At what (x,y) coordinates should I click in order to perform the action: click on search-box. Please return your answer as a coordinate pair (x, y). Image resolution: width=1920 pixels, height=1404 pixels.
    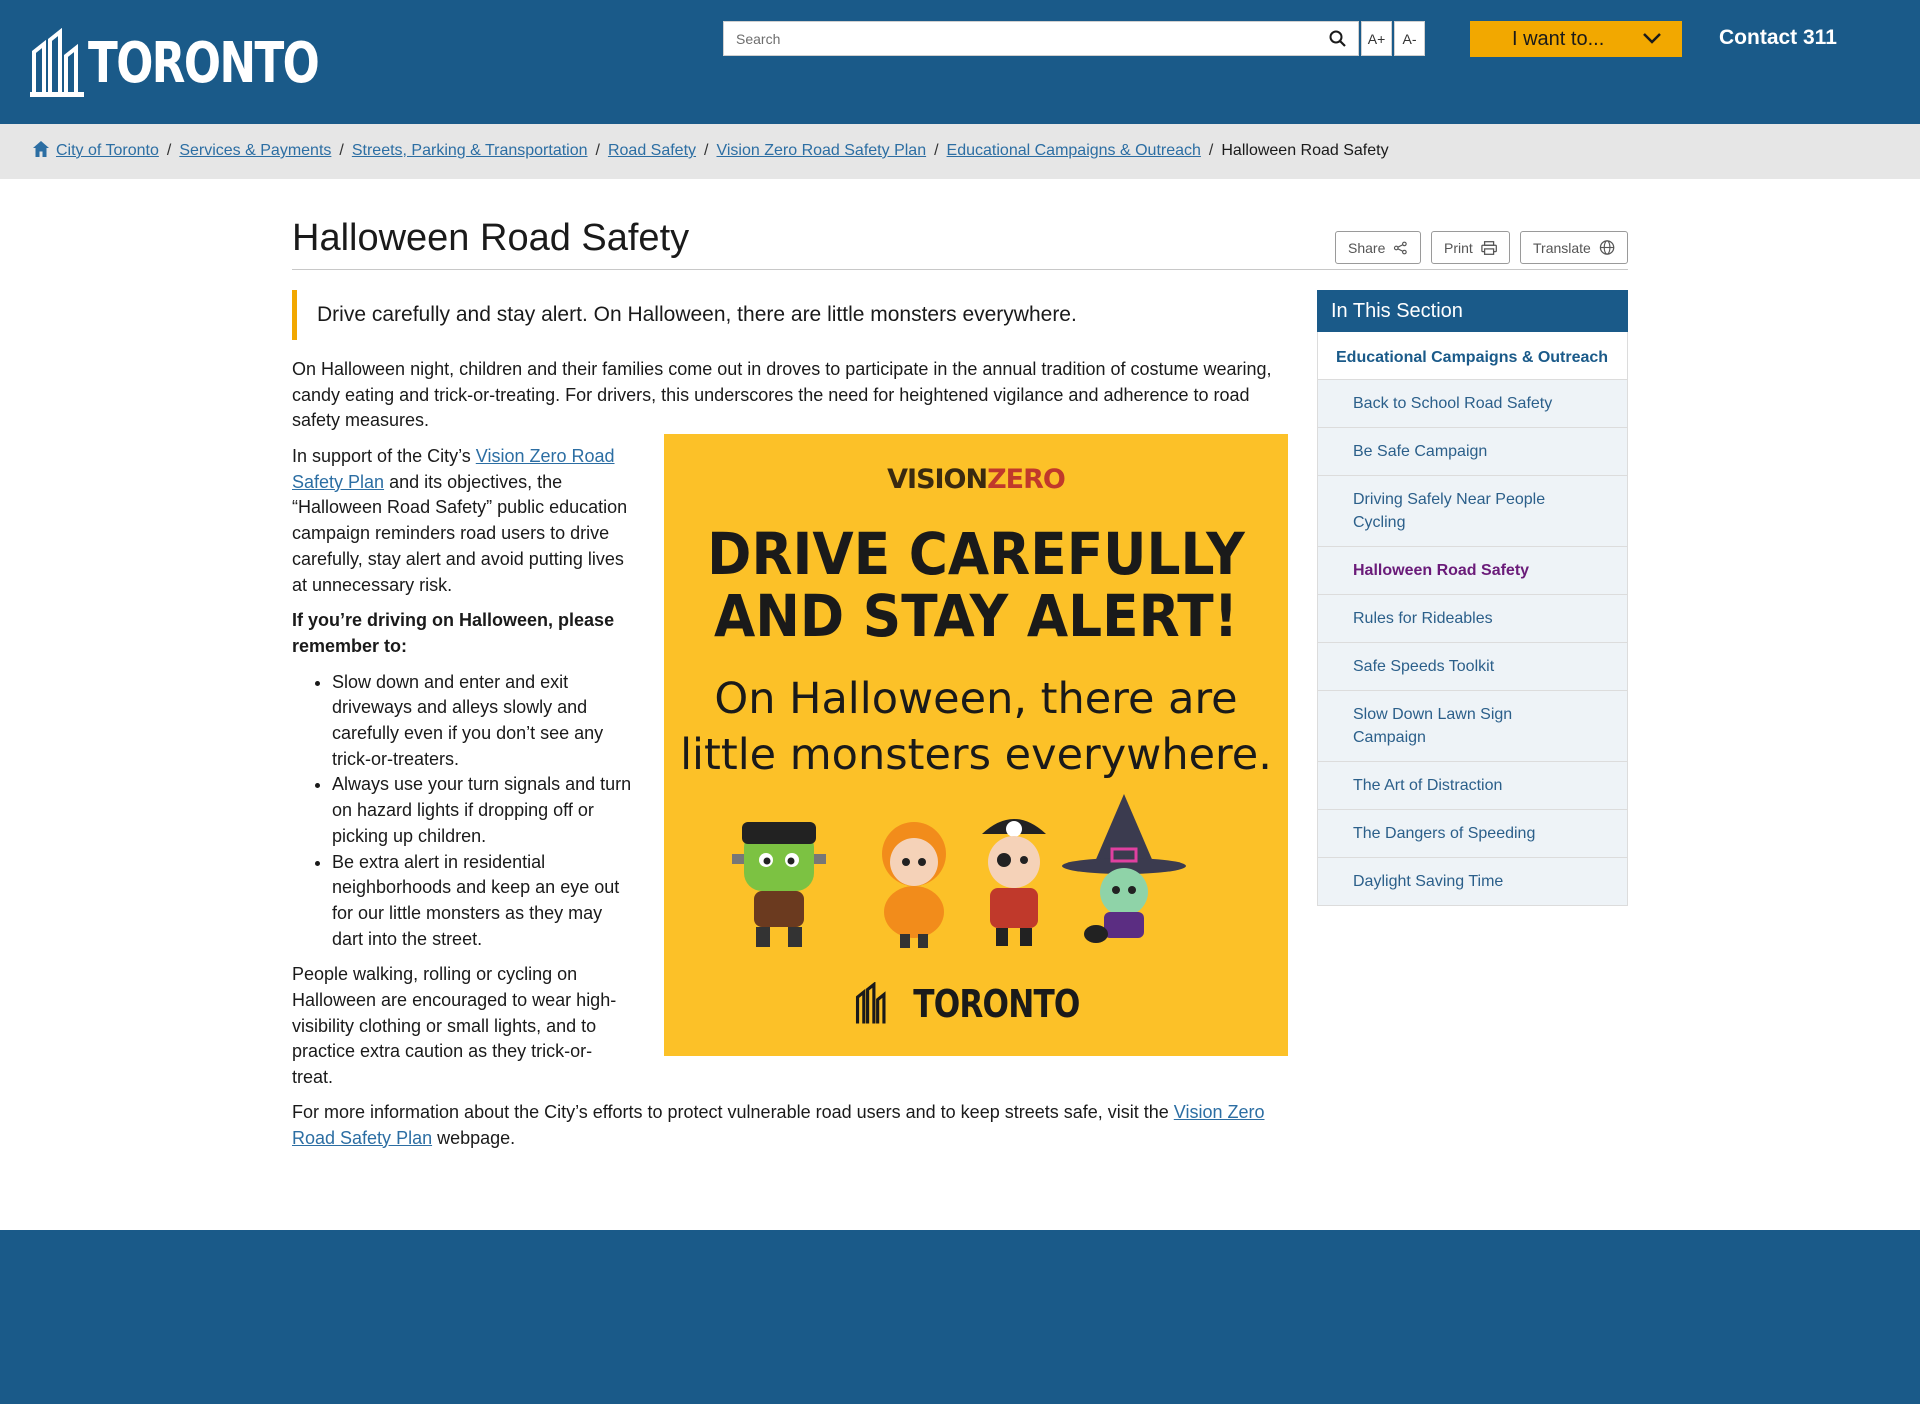
    Looking at the image, I should click on (1041, 38).